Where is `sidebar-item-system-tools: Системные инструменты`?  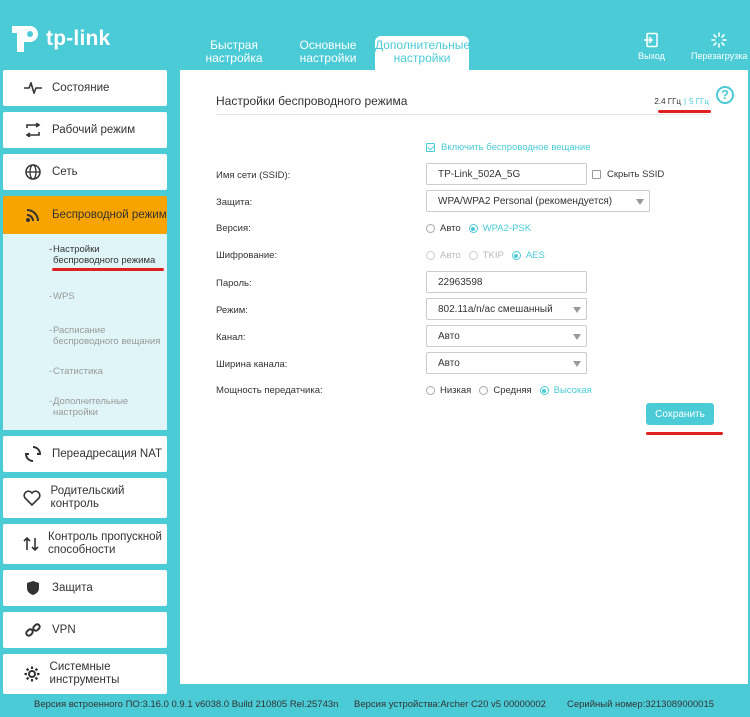 sidebar-item-system-tools: Системные инструменты is located at coordinates (85, 674).